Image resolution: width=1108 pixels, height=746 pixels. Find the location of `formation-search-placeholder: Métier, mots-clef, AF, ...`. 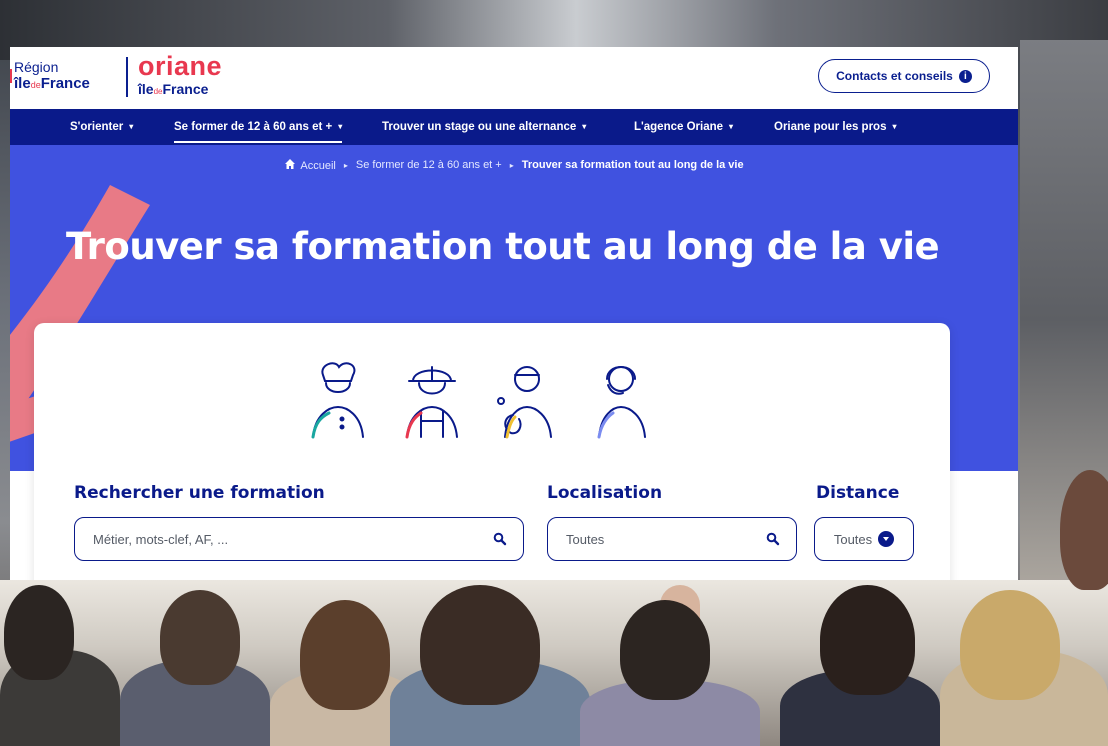

formation-search-placeholder: Métier, mots-clef, AF, ... is located at coordinates (161, 539).